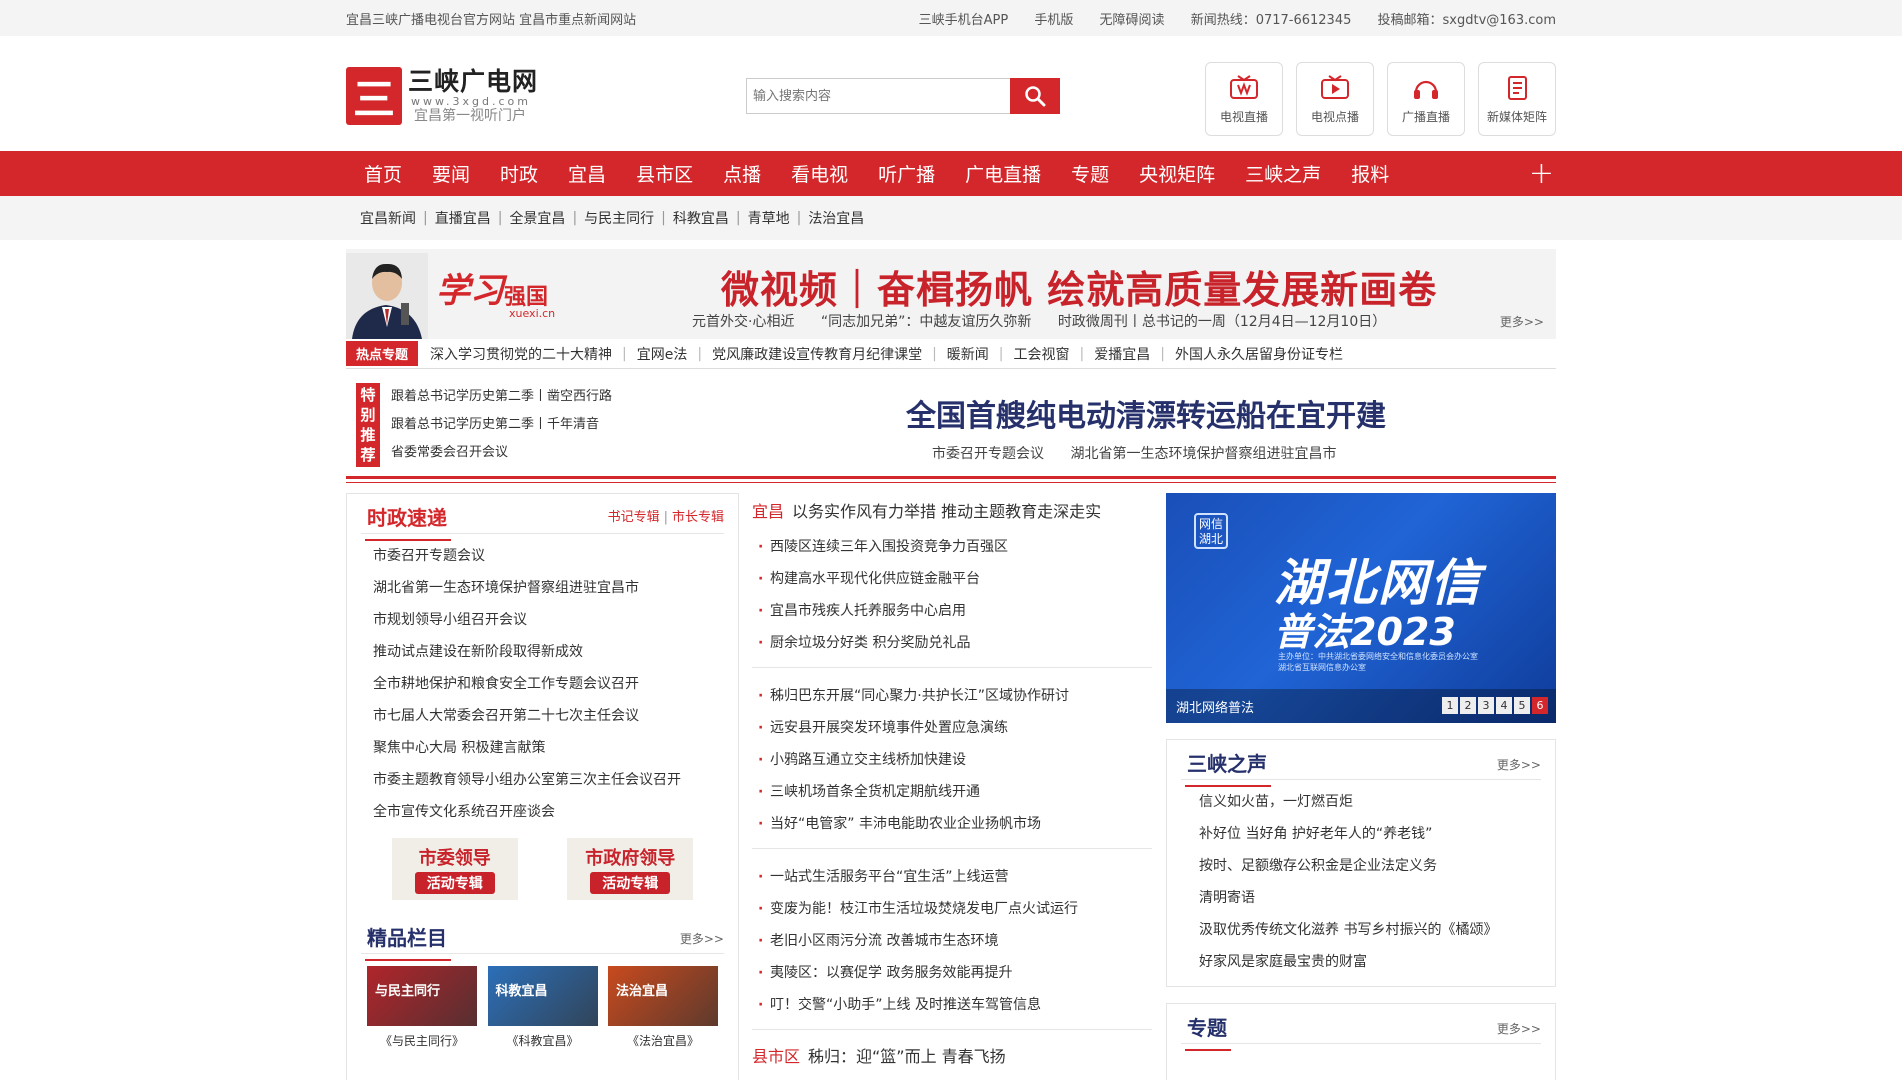 This screenshot has height=1080, width=1902. I want to click on special-sublink: 湖北省第一生态环境保护督察组进驻宜昌市, so click(1203, 454).